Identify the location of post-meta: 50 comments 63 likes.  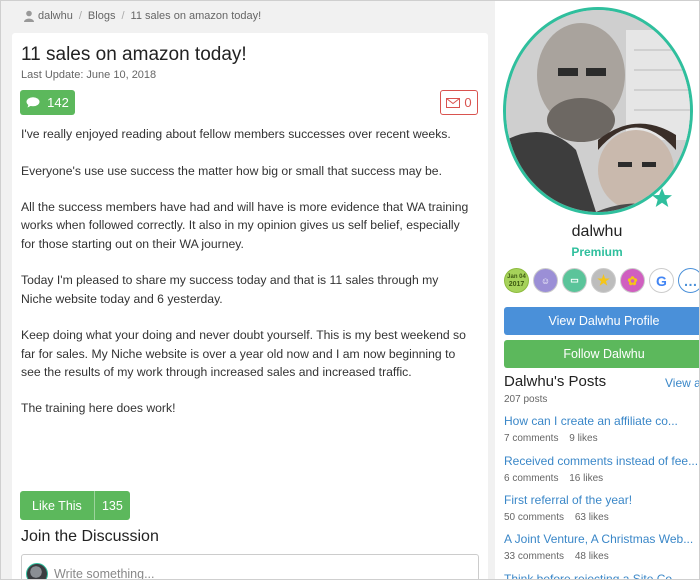
(601, 517).